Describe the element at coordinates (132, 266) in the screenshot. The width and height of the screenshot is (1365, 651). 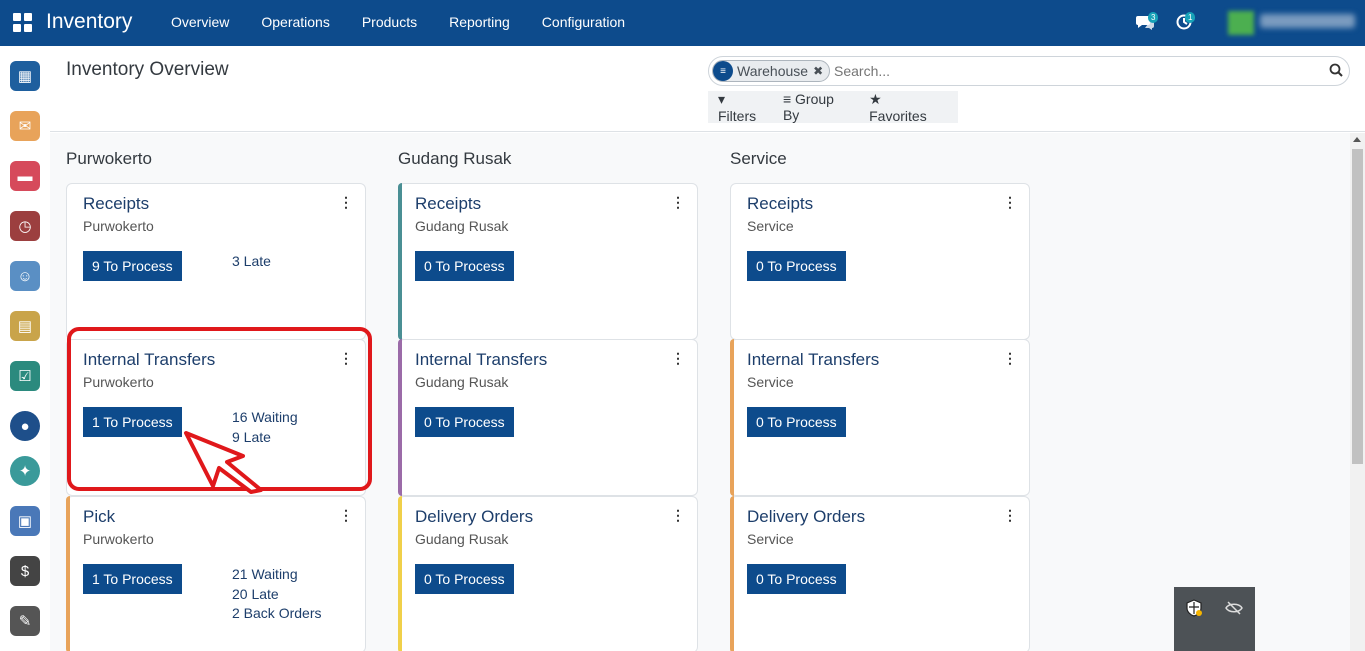
I see `to-process-button: 9 To Process` at that location.